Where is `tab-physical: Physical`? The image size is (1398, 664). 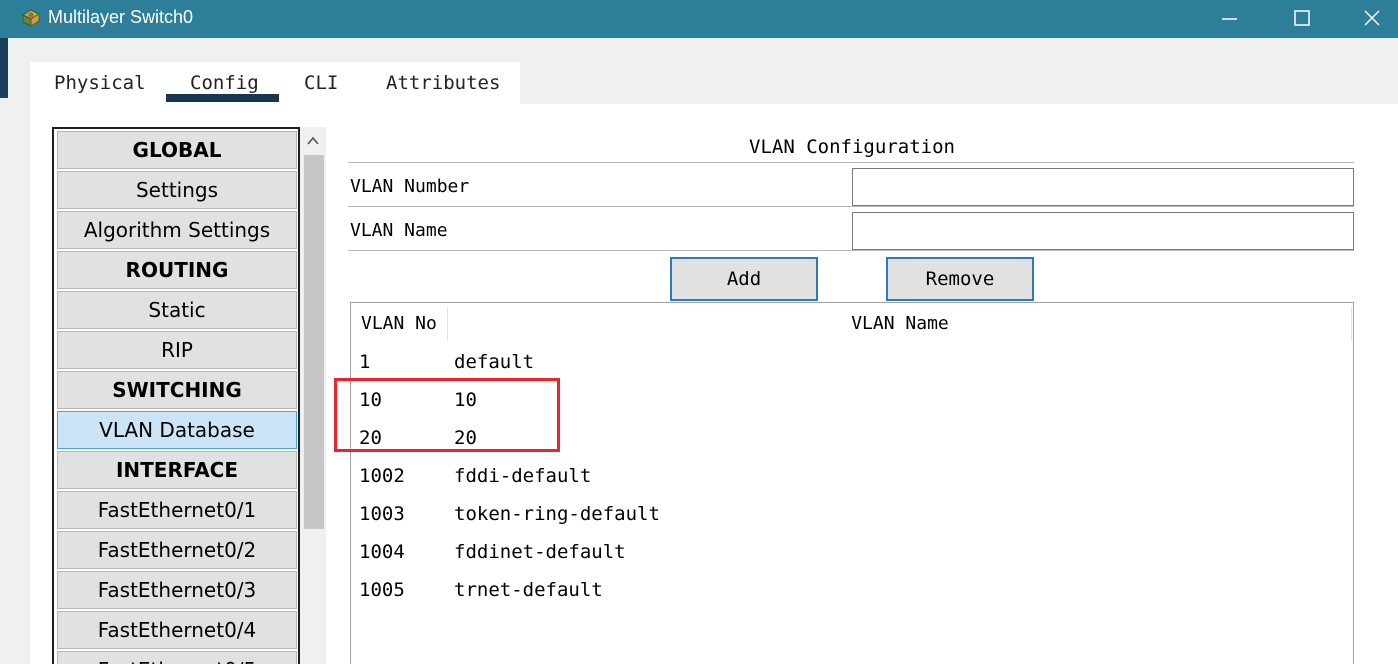
tab-physical: Physical is located at coordinates (100, 83).